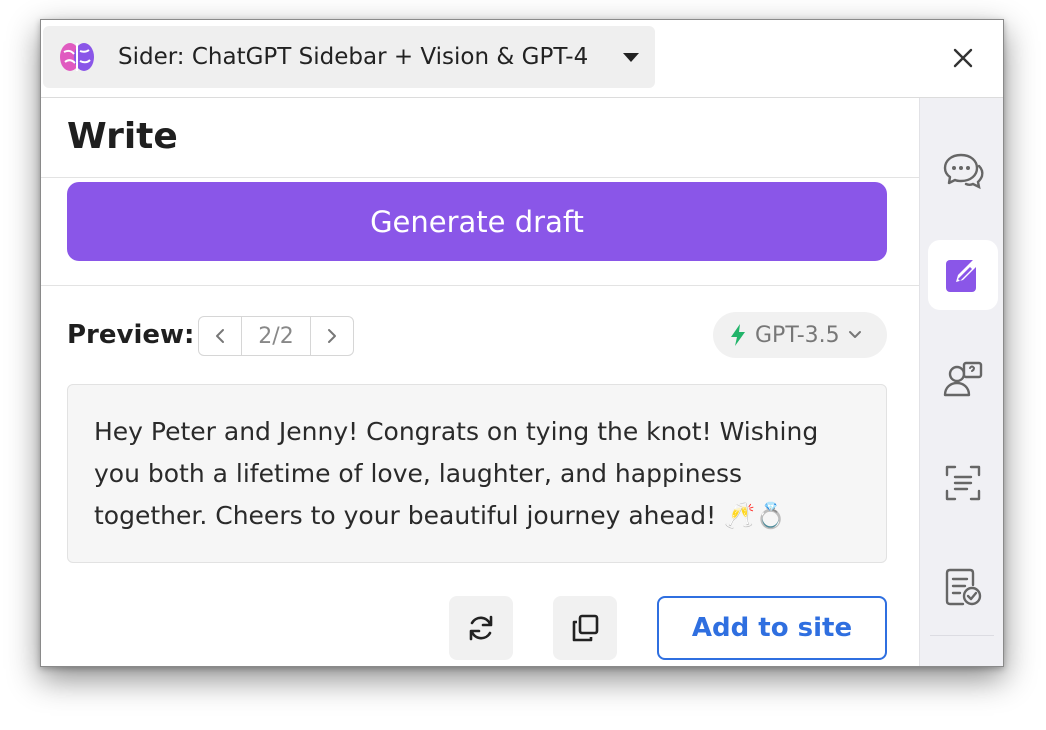  I want to click on model-selector: GPT-3.5, so click(800, 335).